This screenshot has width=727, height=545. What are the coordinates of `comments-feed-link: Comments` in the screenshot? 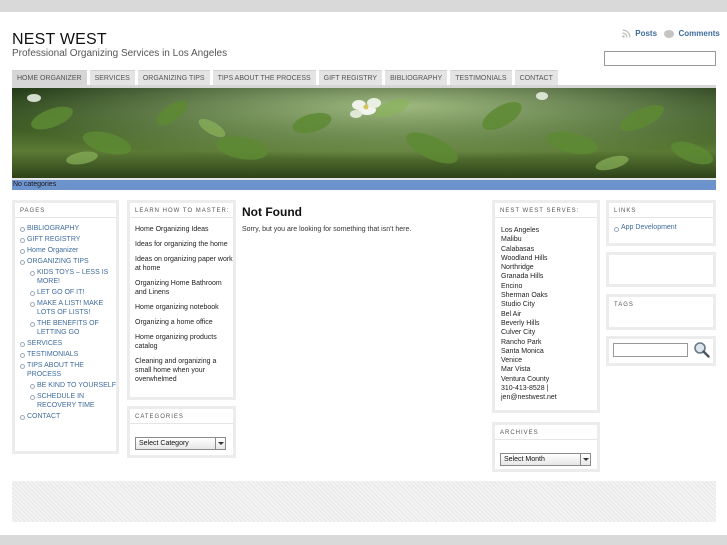 It's located at (699, 33).